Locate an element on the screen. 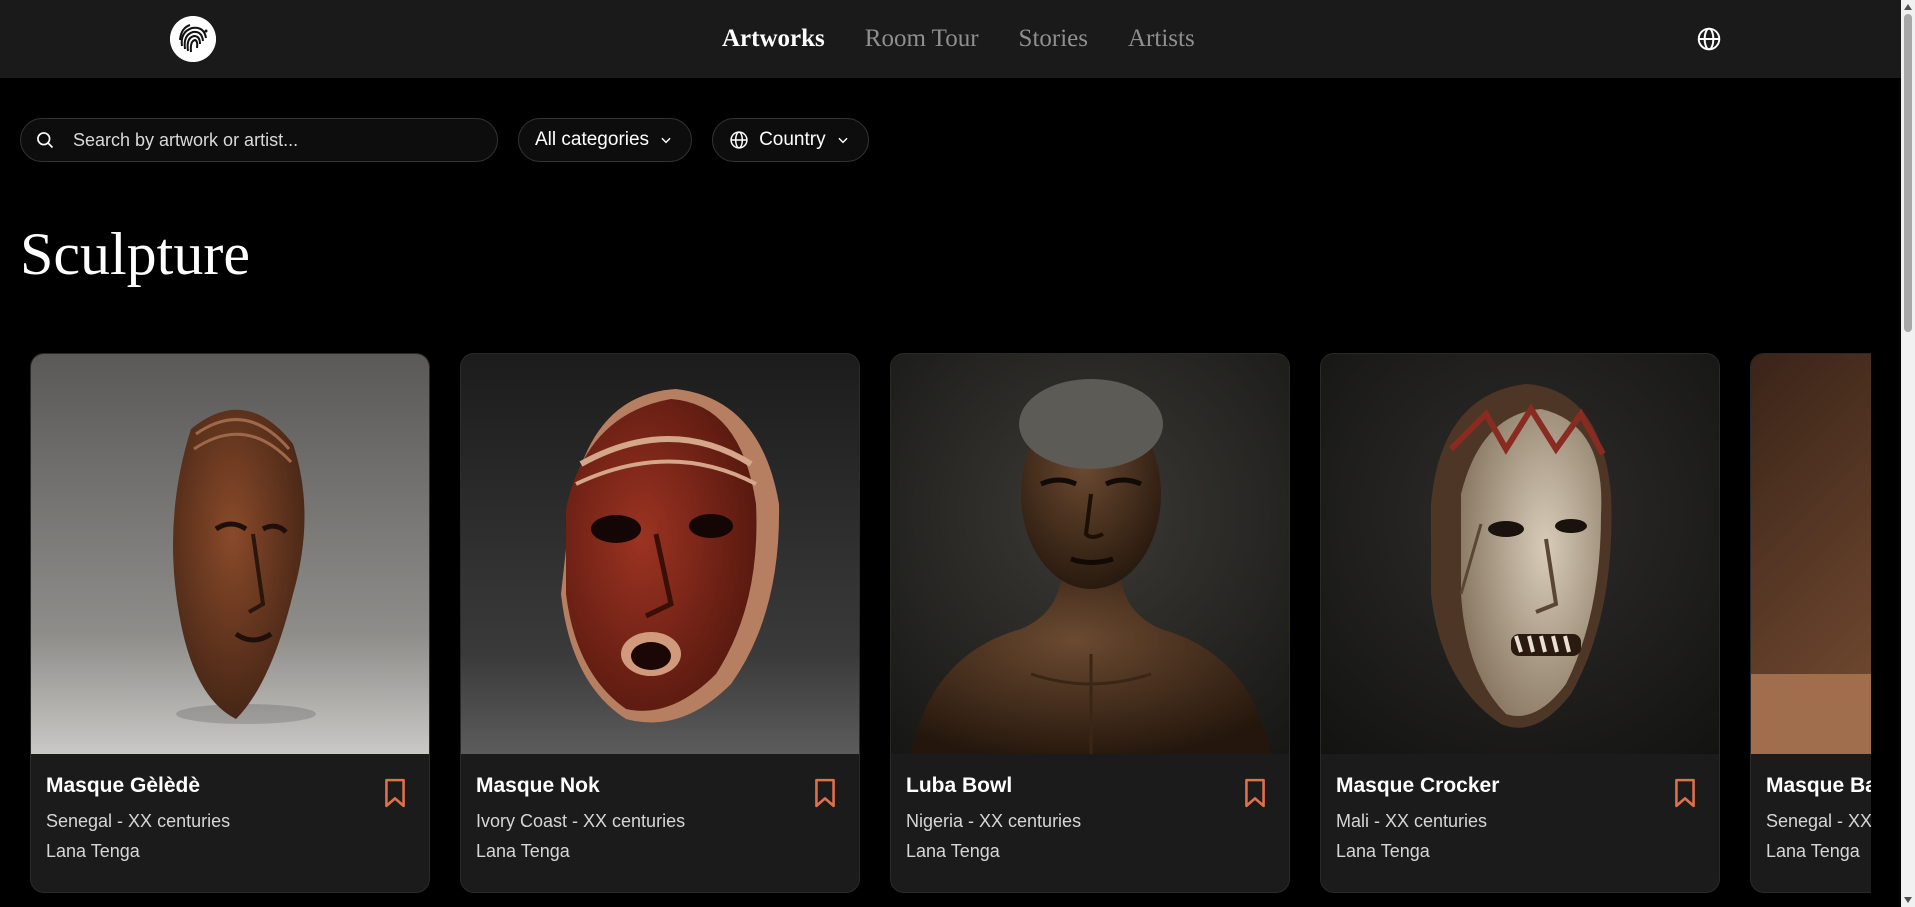  artwork-title: Masque Nok is located at coordinates (538, 785).